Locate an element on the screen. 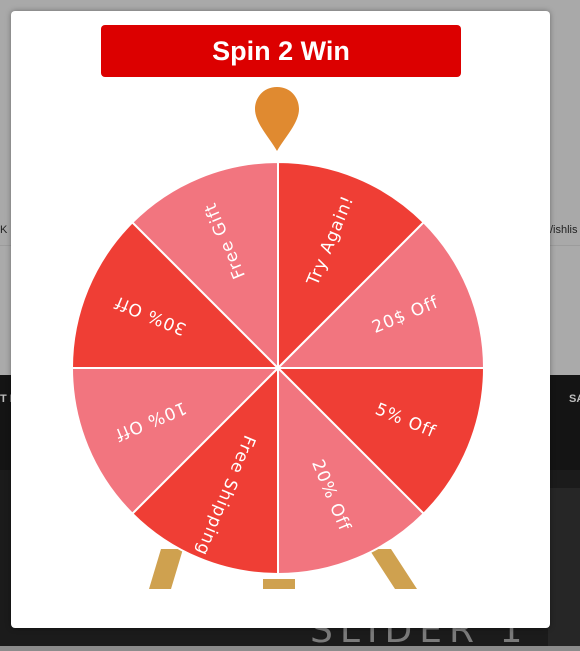 The image size is (580, 651). background-left-text: K is located at coordinates (4, 230).